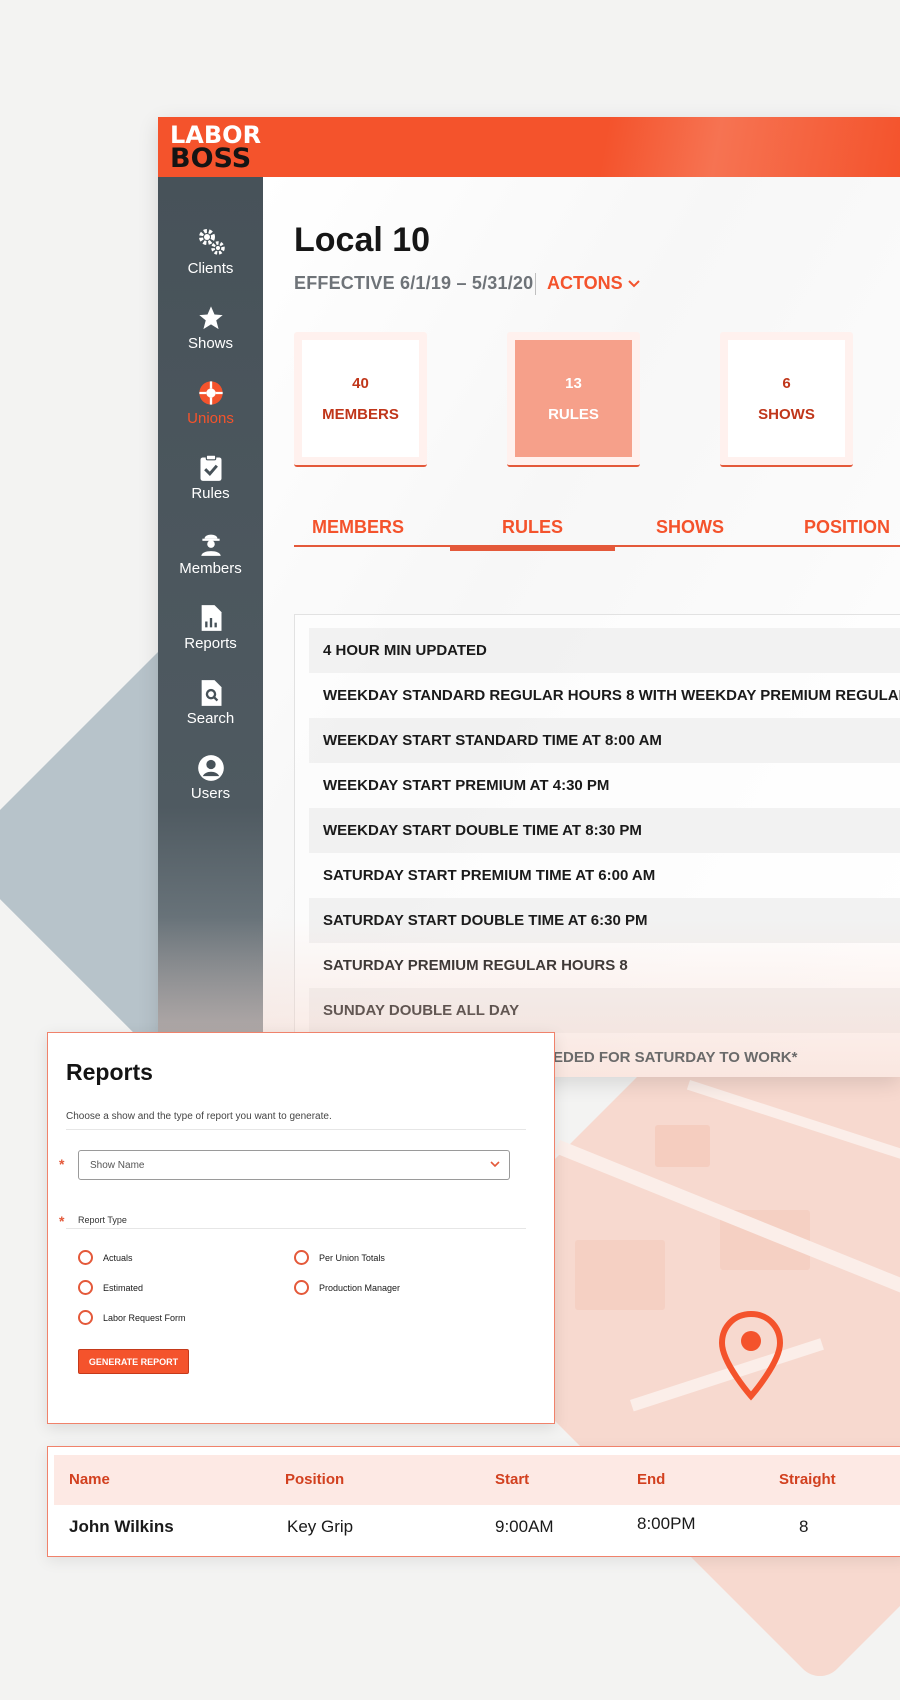  I want to click on user-circle-icon, so click(210, 768).